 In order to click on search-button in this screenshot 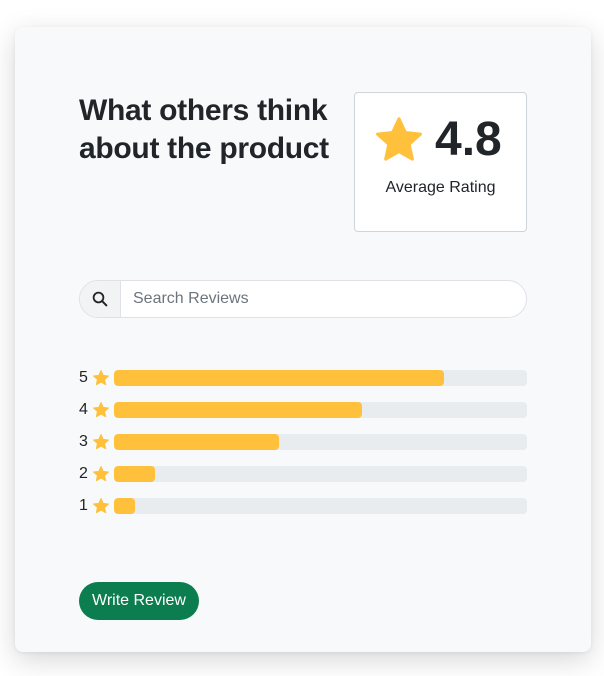, I will do `click(100, 299)`.